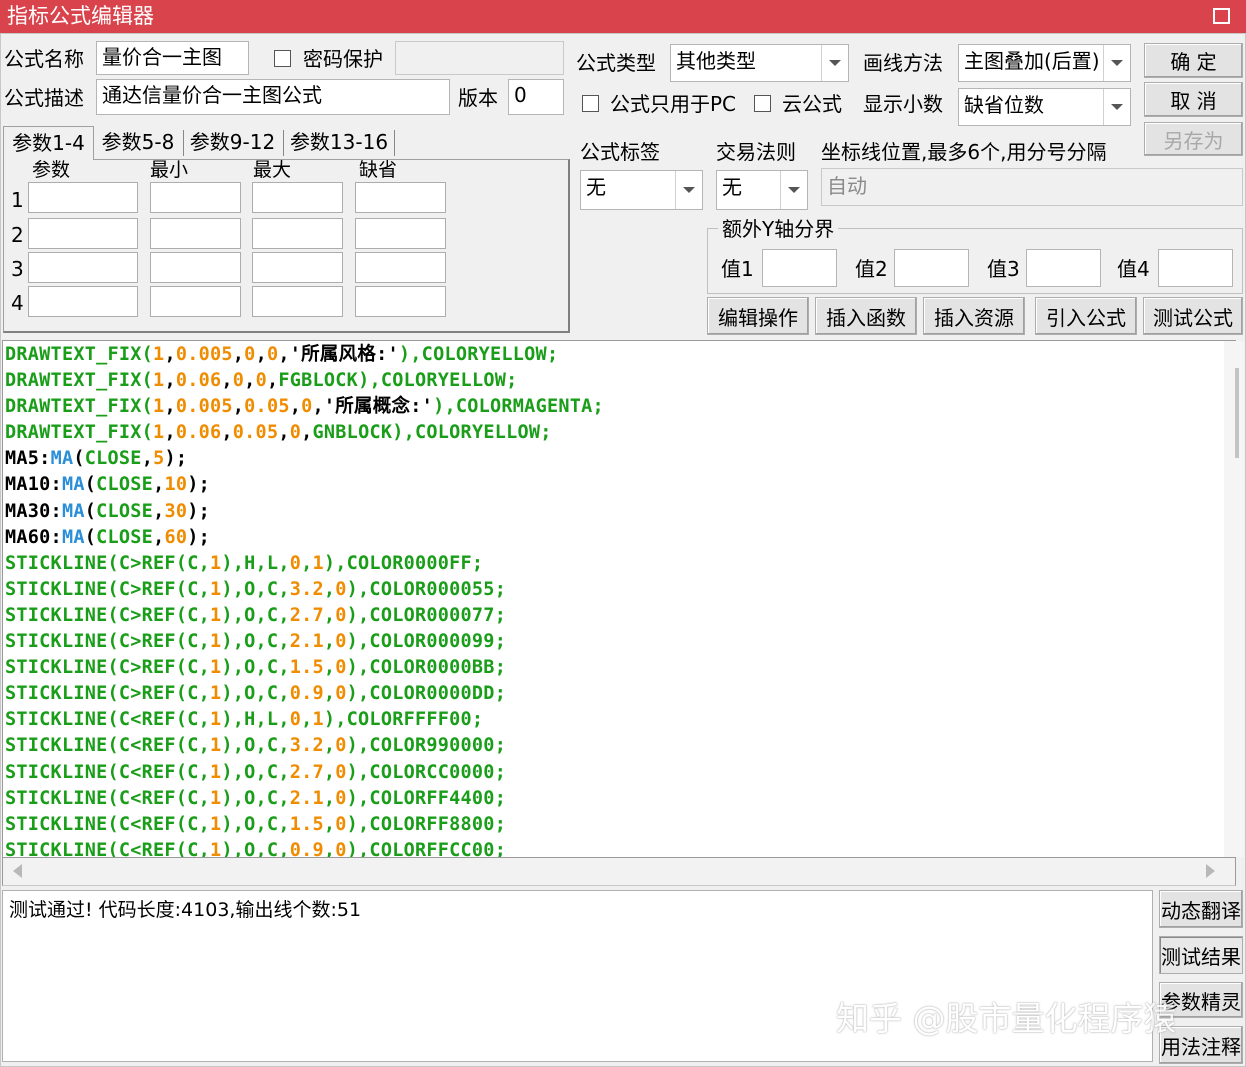  I want to click on param-3-max-input, so click(297, 267).